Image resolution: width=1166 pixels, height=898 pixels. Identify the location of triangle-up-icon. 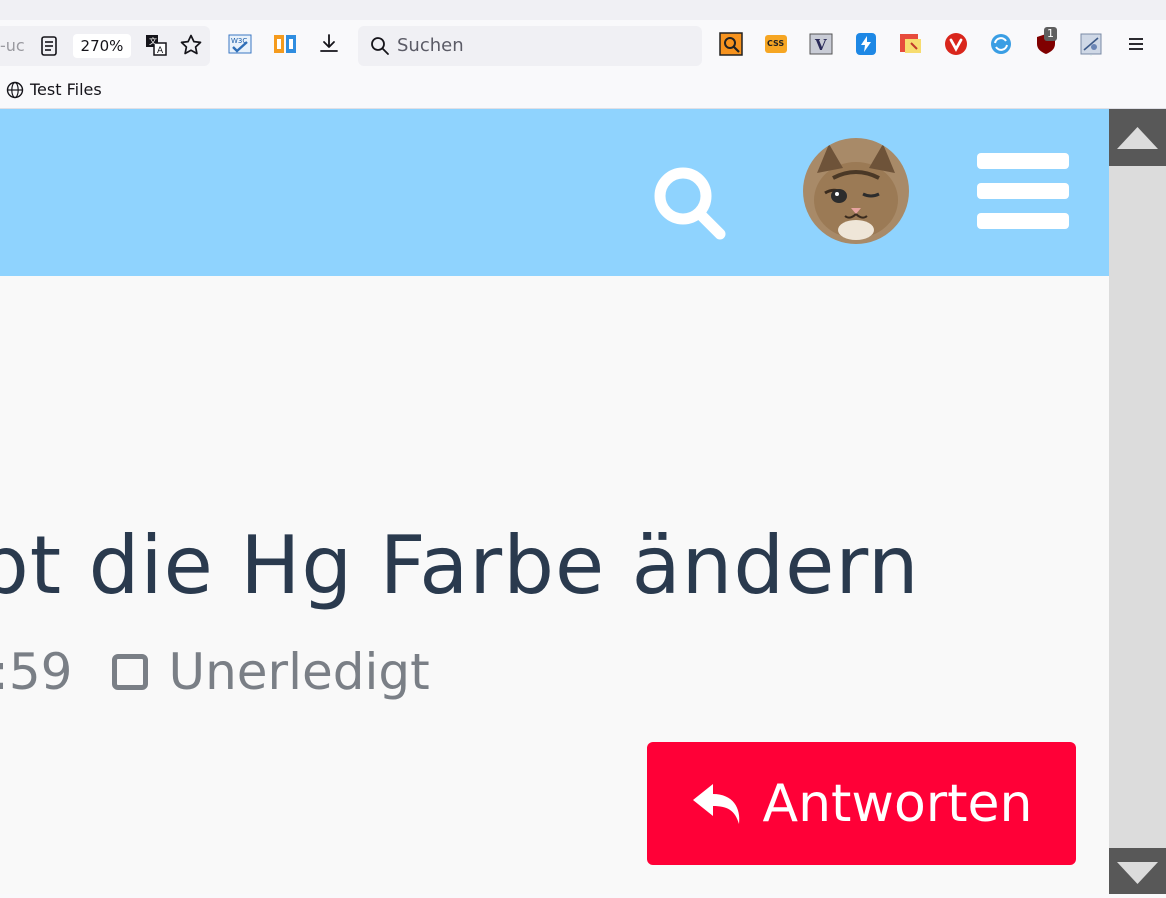
(1137, 137).